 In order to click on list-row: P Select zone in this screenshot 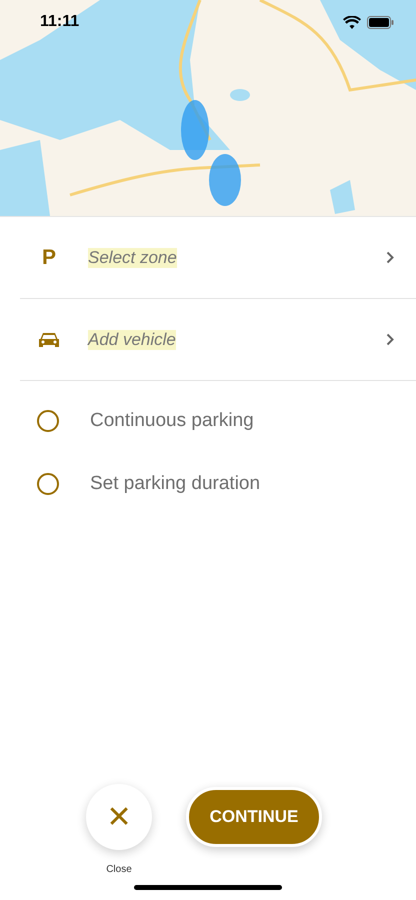, I will do `click(218, 258)`.